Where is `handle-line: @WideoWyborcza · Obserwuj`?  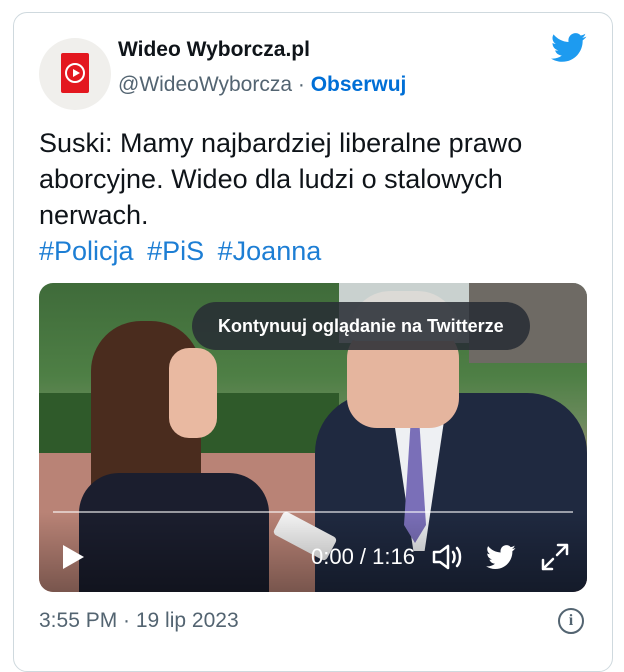 handle-line: @WideoWyborcza · Obserwuj is located at coordinates (262, 85).